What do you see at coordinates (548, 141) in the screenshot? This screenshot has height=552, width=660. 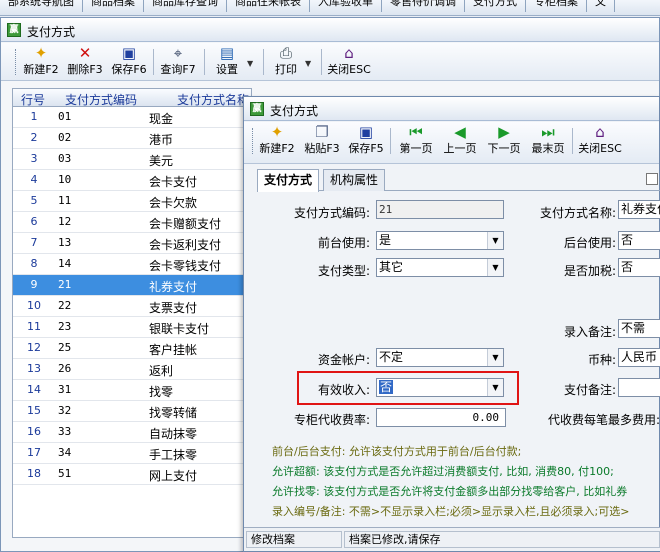 I see `last-page-button: ⏭ 最末页` at bounding box center [548, 141].